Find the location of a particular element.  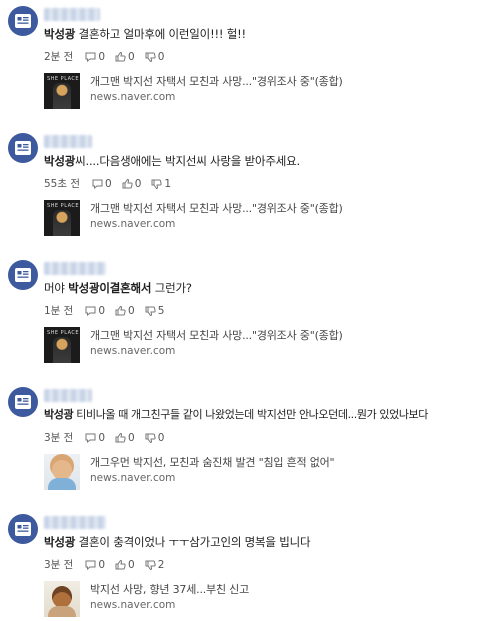

comment-text: 박성광 결혼이 충격이었나 ㅜㅜ삼가고인의 명복을 빕니다 is located at coordinates (177, 542).